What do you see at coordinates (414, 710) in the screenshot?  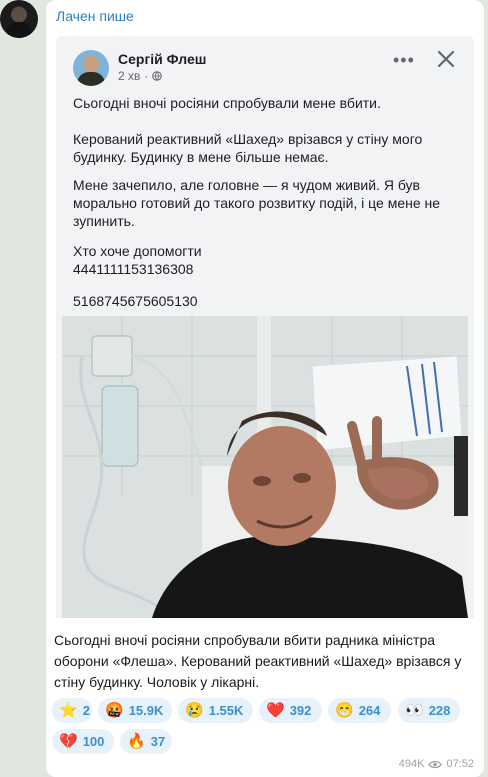 I see `eyes-icon: 👀` at bounding box center [414, 710].